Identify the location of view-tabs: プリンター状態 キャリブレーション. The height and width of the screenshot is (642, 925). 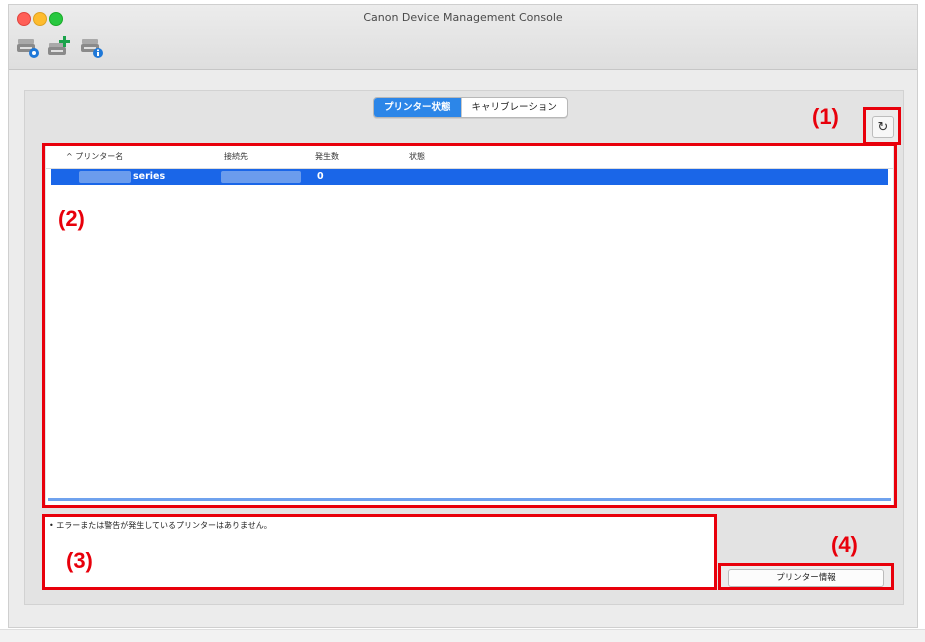
(470, 107).